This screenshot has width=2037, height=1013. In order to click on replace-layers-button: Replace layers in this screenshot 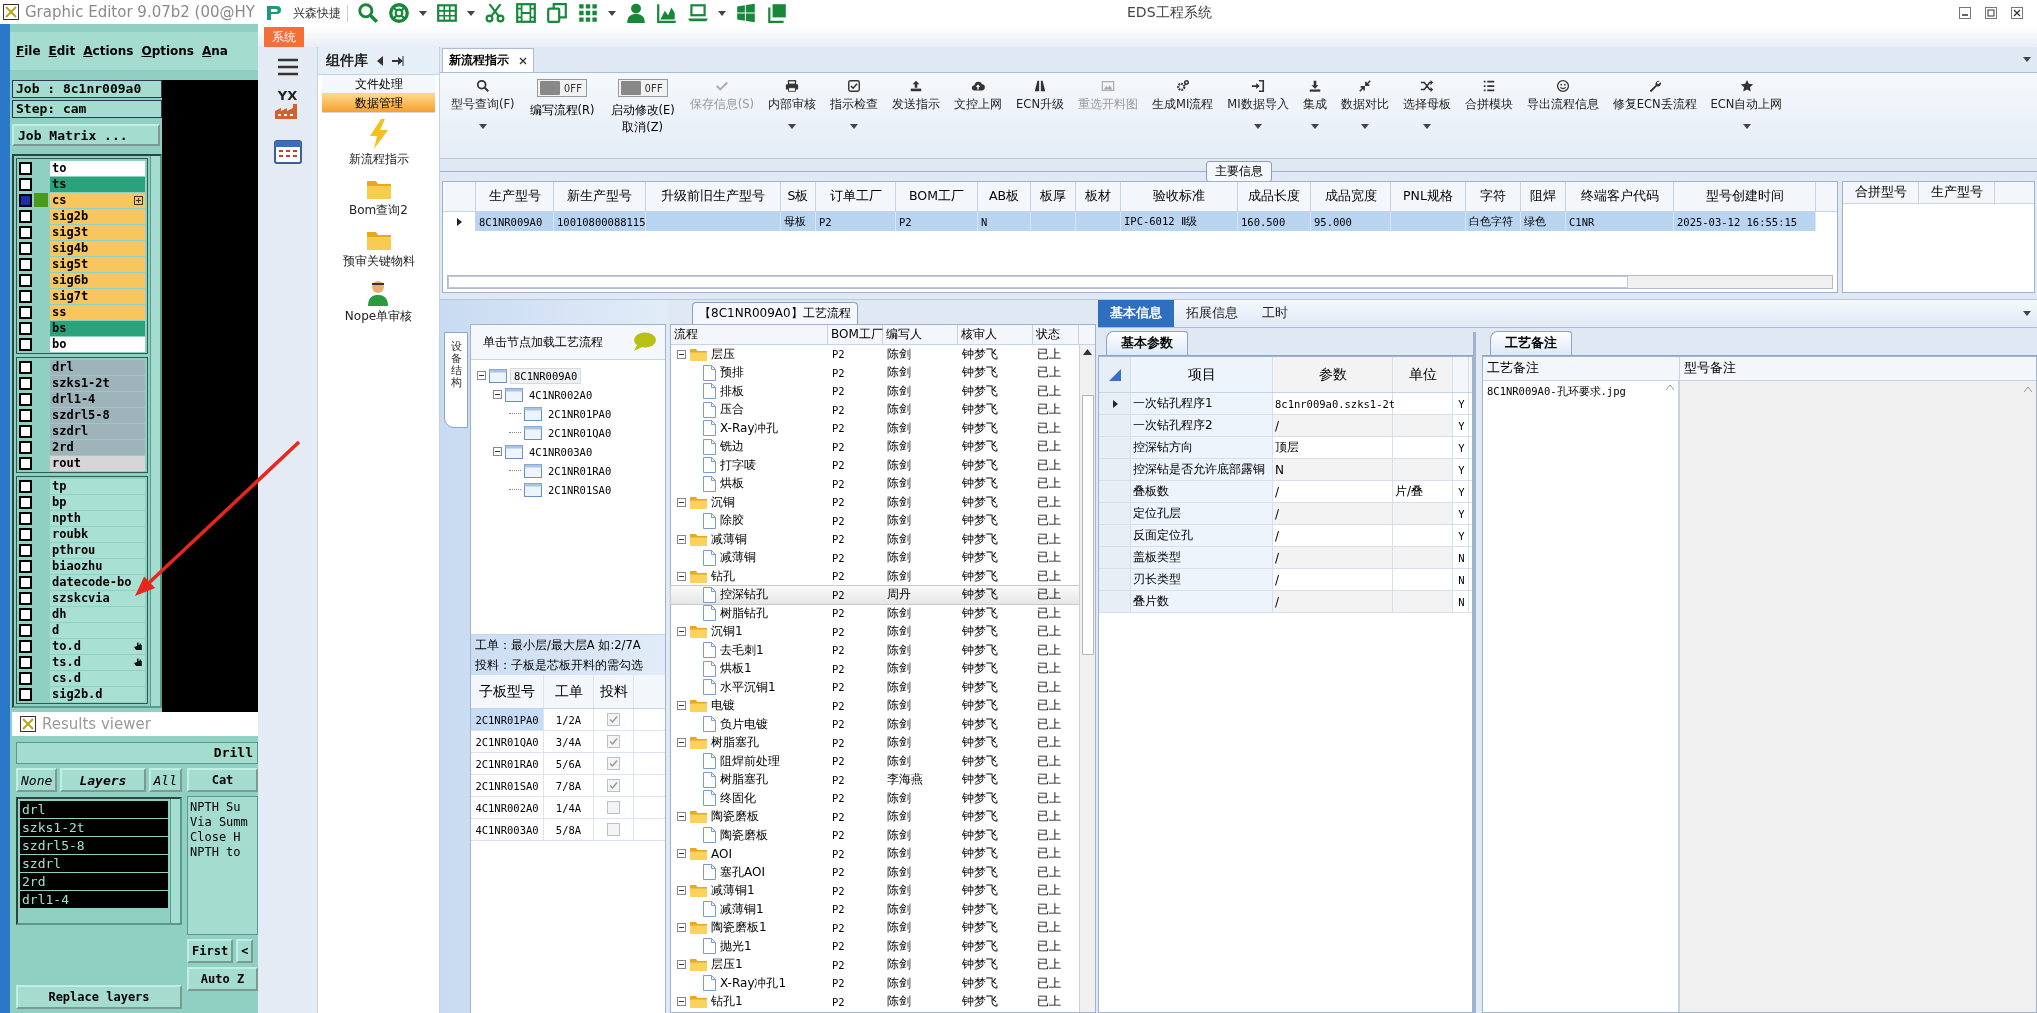, I will do `click(99, 997)`.